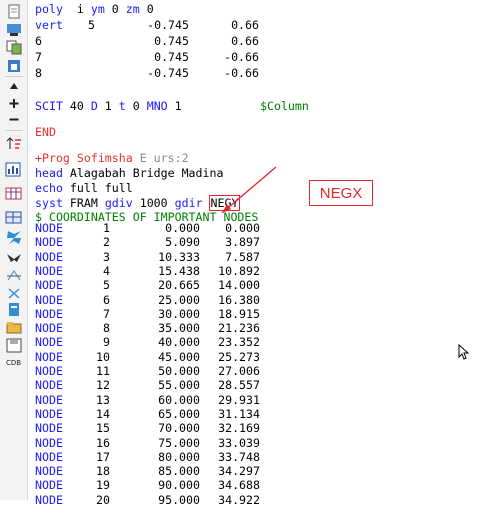  What do you see at coordinates (341, 193) in the screenshot?
I see `annotation-label: NEGX` at bounding box center [341, 193].